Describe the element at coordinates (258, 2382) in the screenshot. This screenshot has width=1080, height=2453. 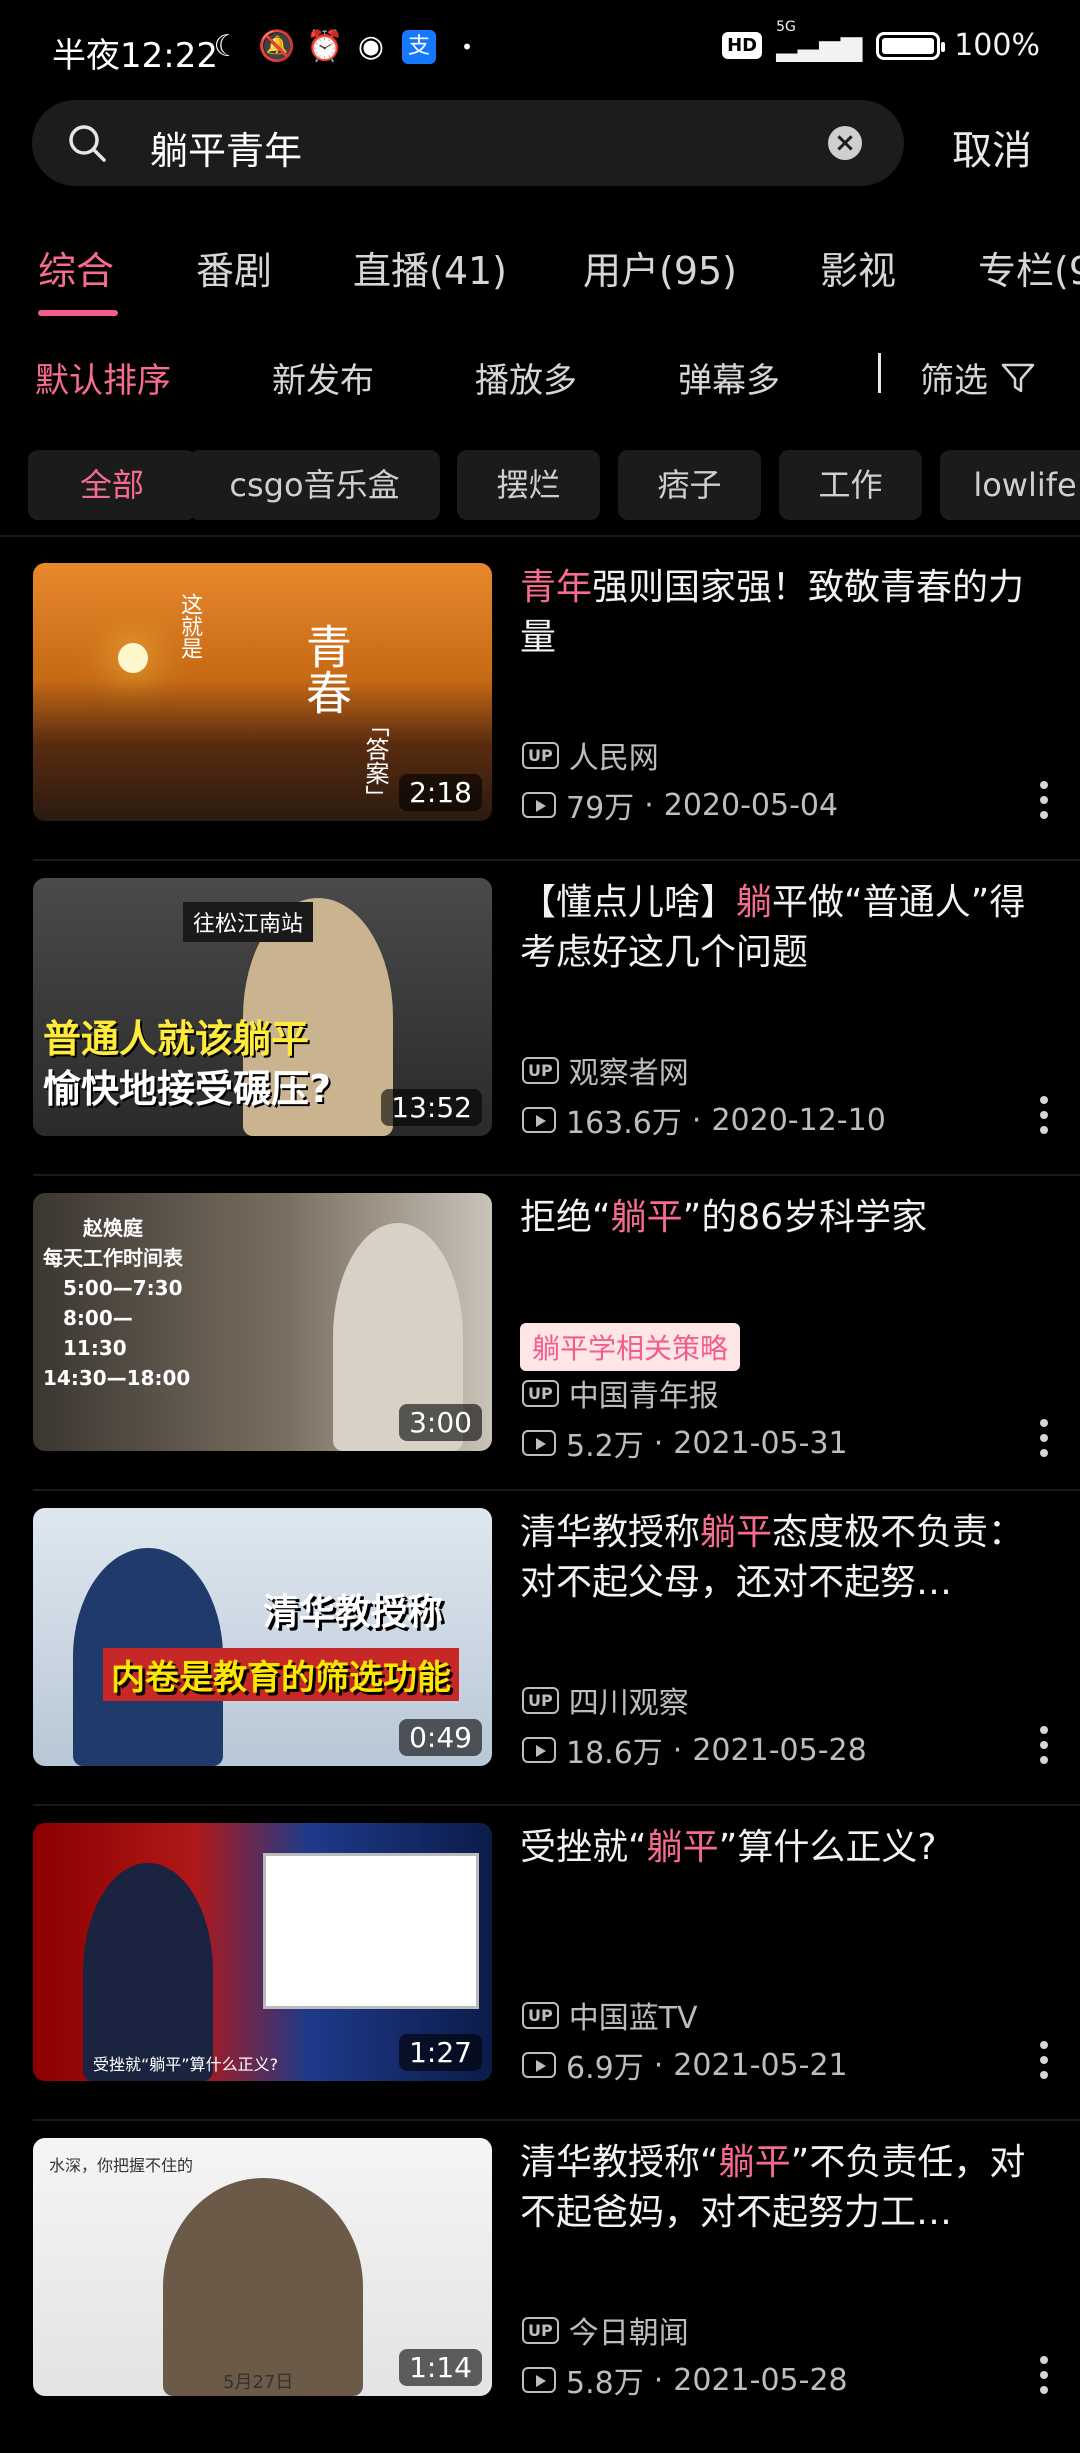
I see `thumb-text: 5月27日` at that location.